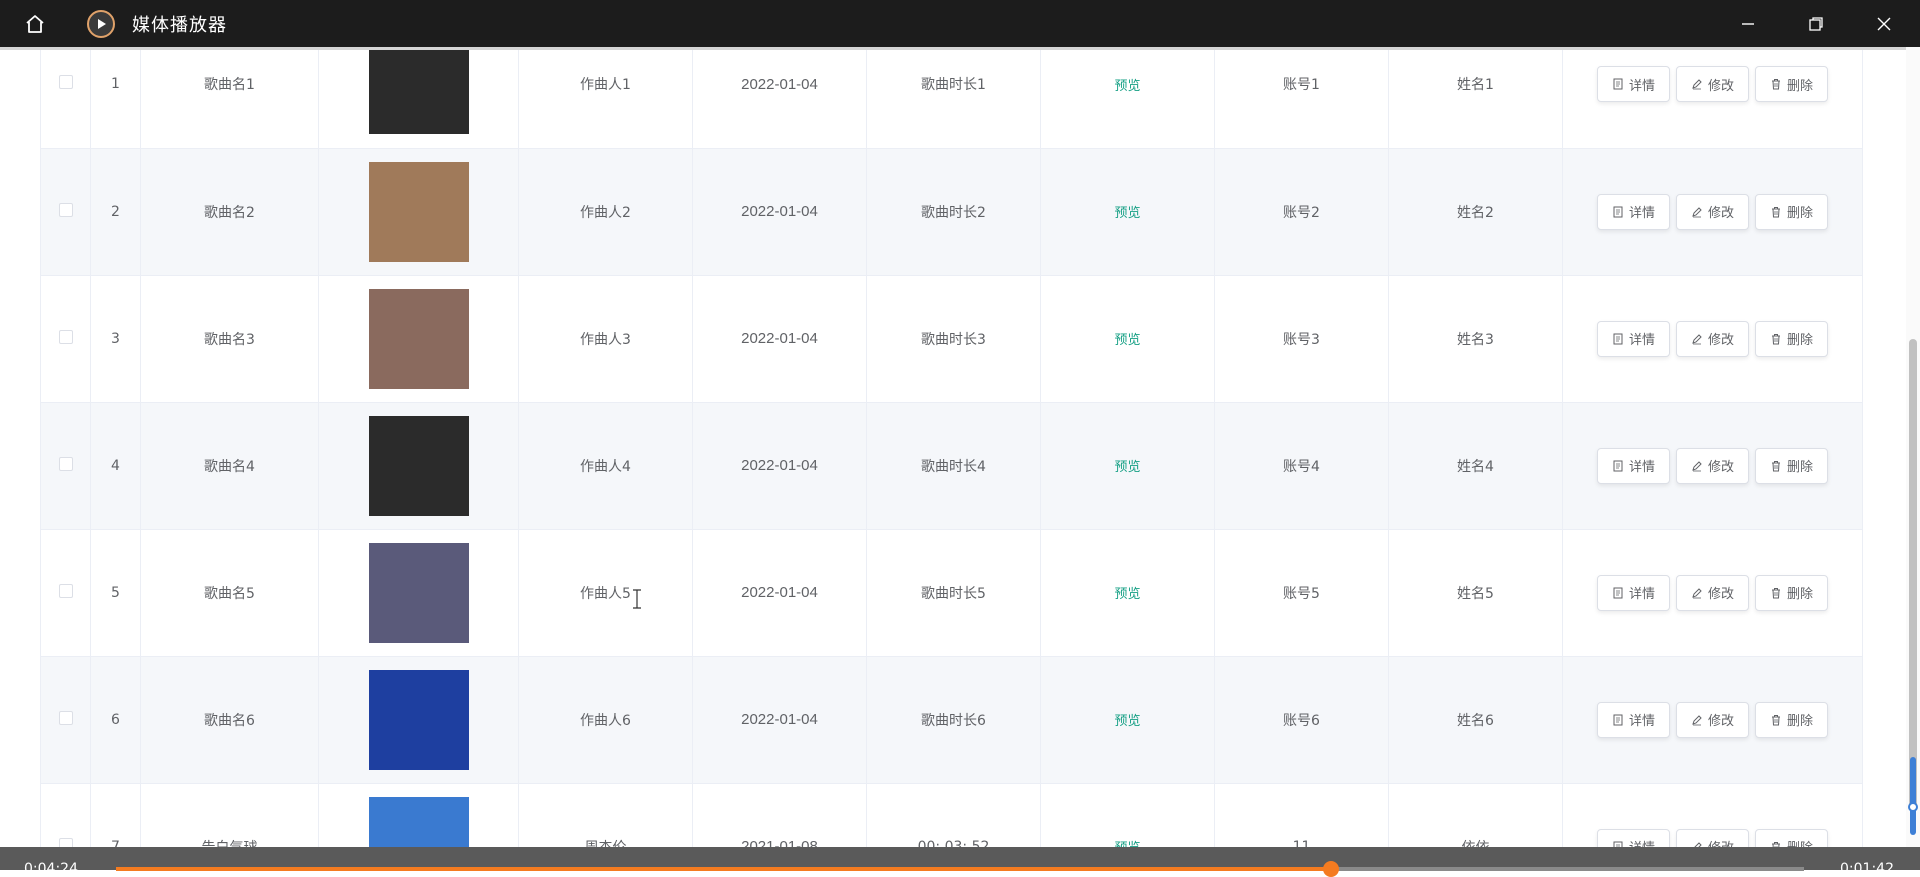  Describe the element at coordinates (1301, 720) in the screenshot. I see `account-cell: 账号6` at that location.